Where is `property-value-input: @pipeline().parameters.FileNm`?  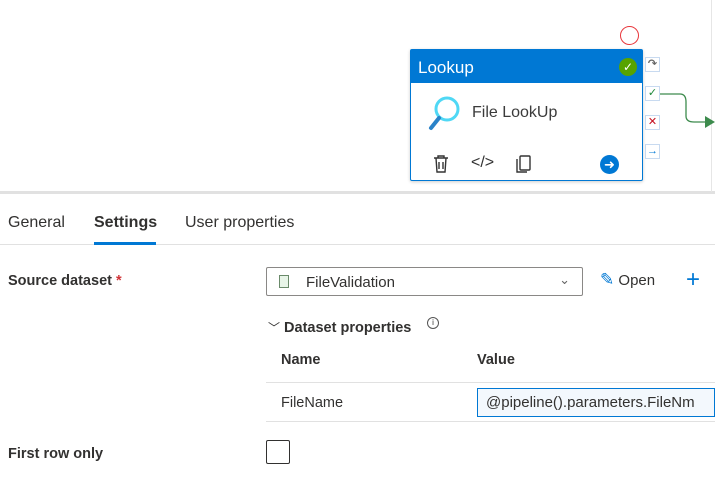 property-value-input: @pipeline().parameters.FileNm is located at coordinates (596, 402).